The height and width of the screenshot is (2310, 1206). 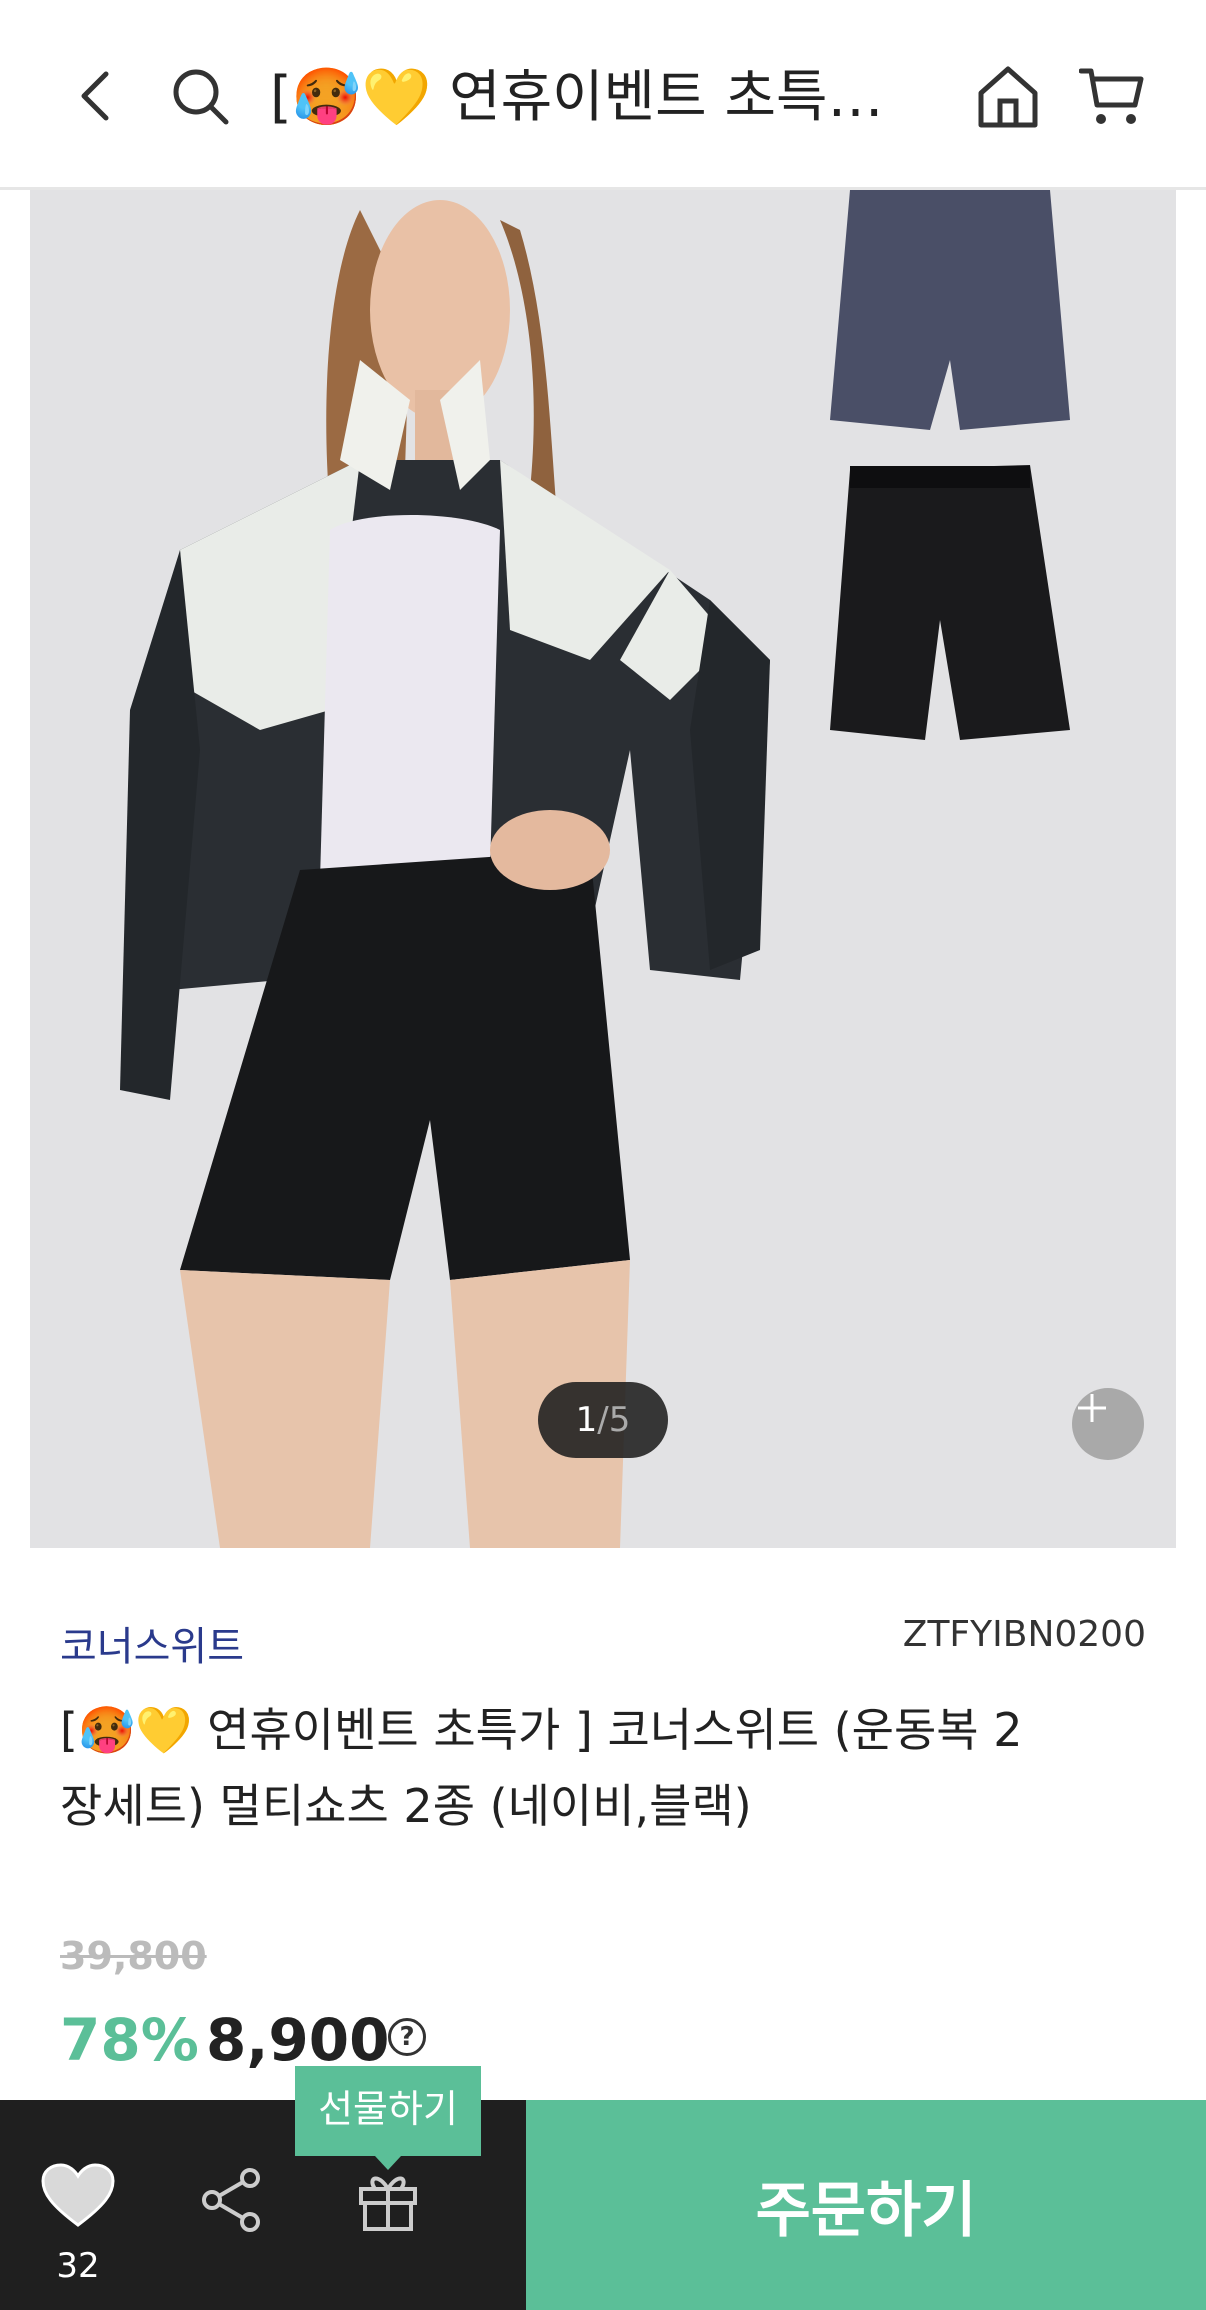 What do you see at coordinates (133, 1956) in the screenshot?
I see `original-price: 39,800` at bounding box center [133, 1956].